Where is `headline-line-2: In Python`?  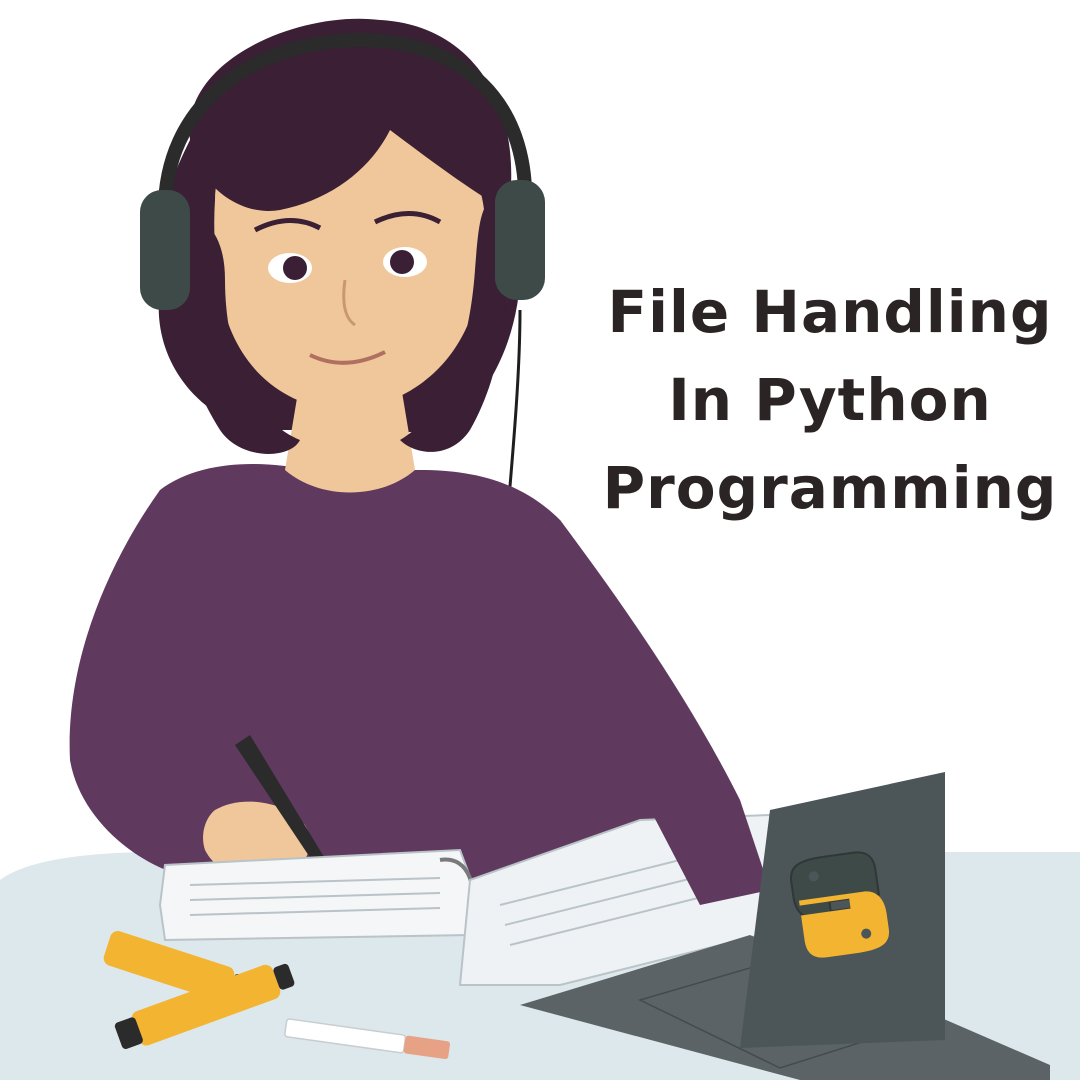 headline-line-2: In Python is located at coordinates (830, 400).